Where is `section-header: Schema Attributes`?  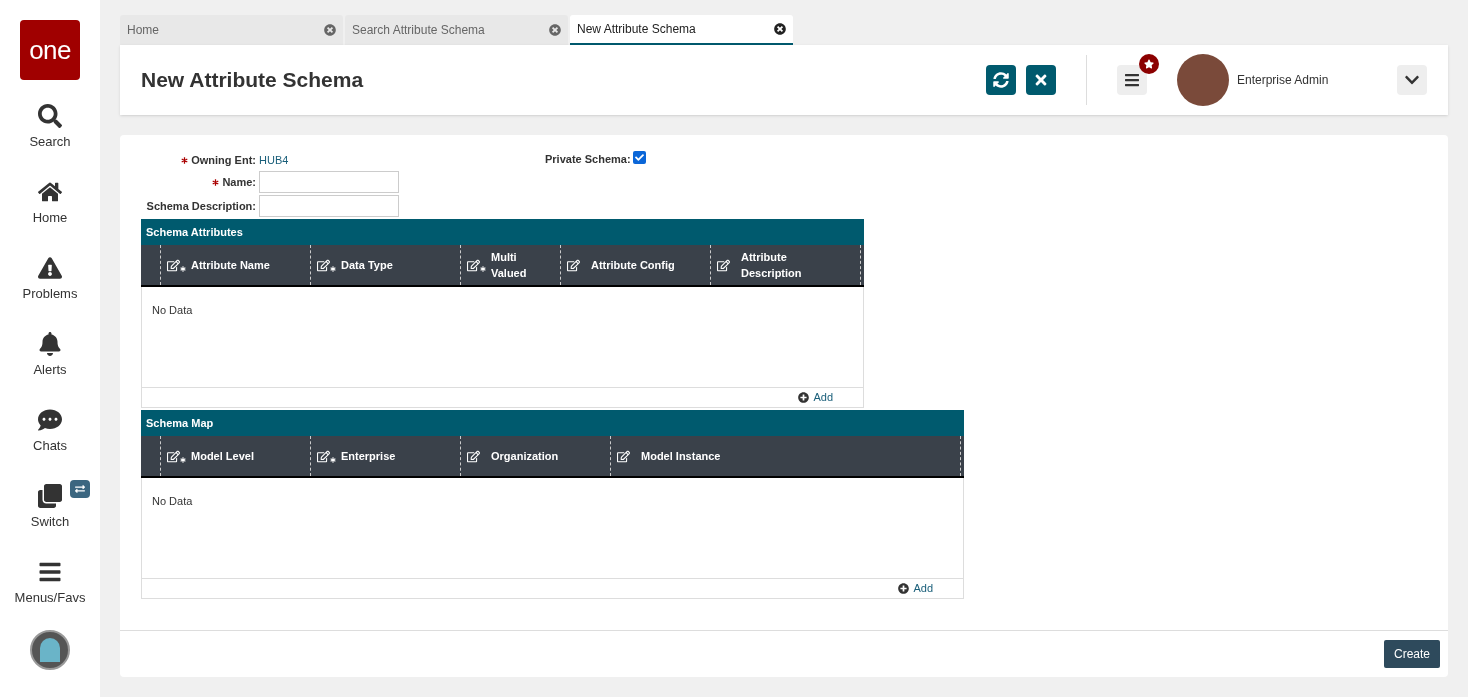 section-header: Schema Attributes is located at coordinates (502, 232).